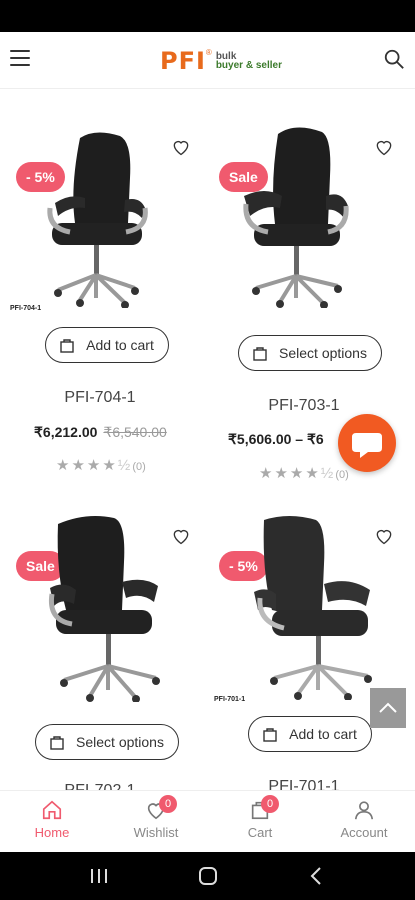 The width and height of the screenshot is (415, 900). Describe the element at coordinates (135, 432) in the screenshot. I see `old-price: ₹6,540.00` at that location.